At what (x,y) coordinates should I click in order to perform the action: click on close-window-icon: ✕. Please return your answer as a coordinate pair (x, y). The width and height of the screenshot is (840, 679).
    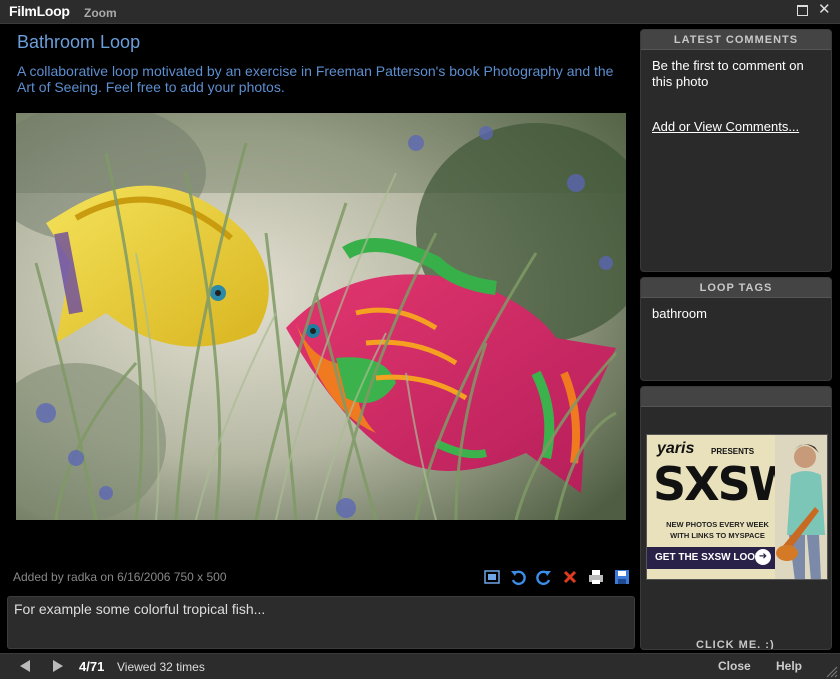
    Looking at the image, I should click on (824, 9).